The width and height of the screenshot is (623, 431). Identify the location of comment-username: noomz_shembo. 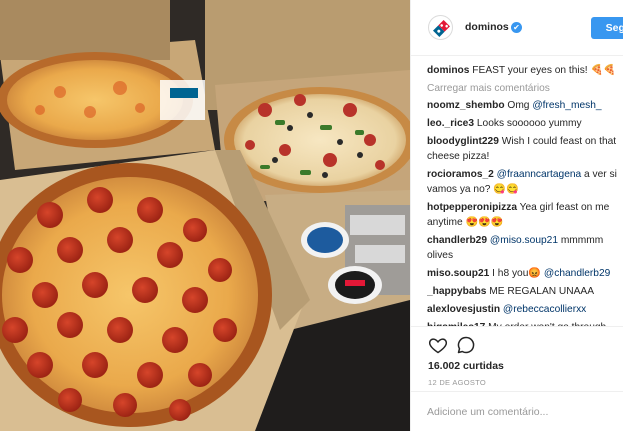
(466, 105).